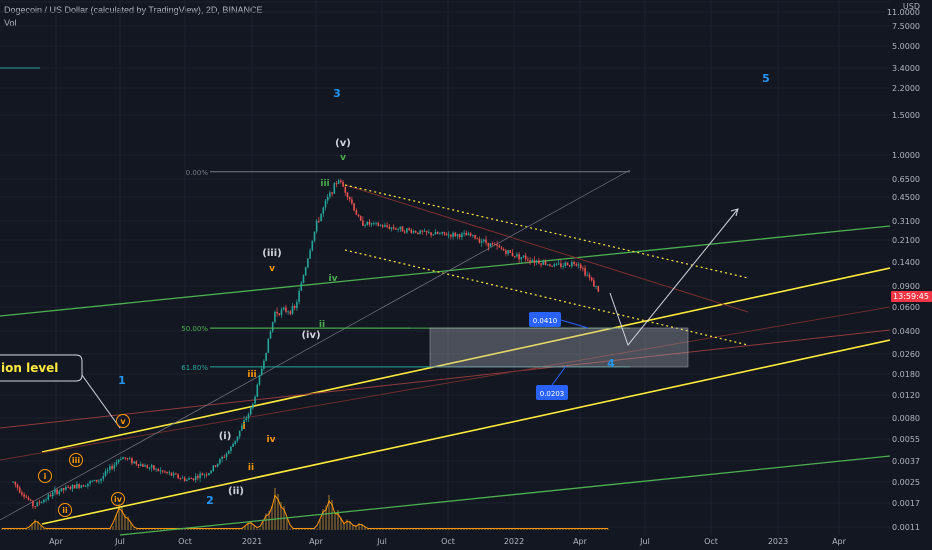 Image resolution: width=932 pixels, height=550 pixels. I want to click on price-tick-label: 0.1400, so click(906, 262).